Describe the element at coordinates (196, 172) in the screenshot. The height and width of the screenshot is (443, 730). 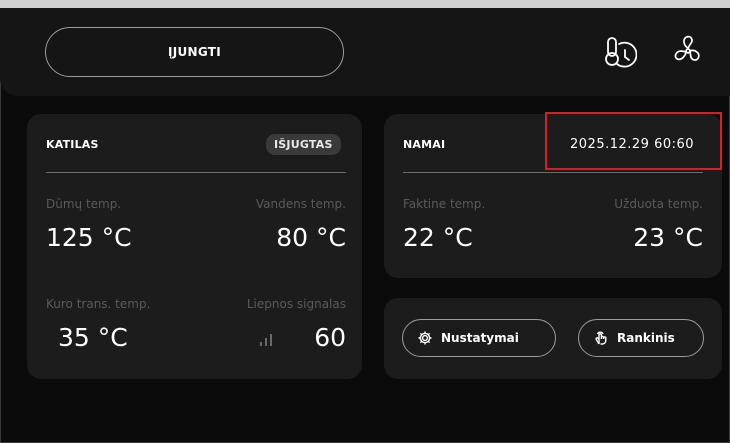
I see `boiler-divider` at that location.